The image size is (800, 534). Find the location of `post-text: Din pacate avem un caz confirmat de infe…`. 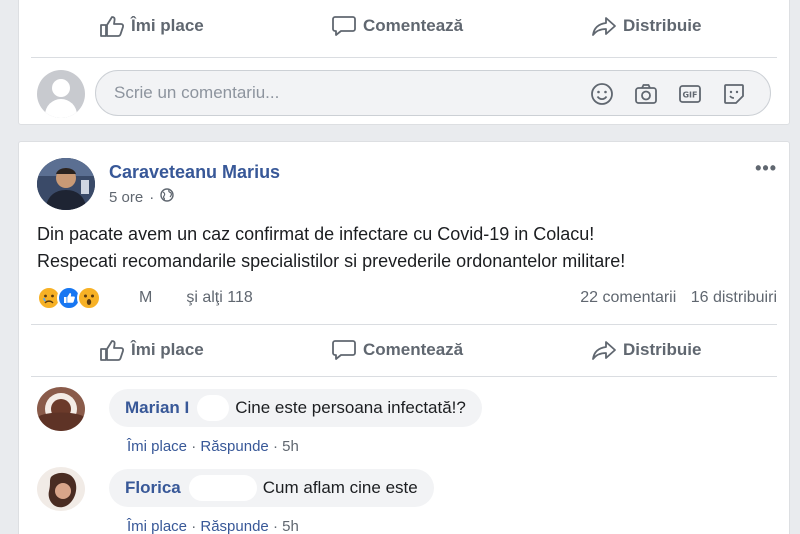

post-text: Din pacate avem un caz confirmat de infe… is located at coordinates (407, 248).